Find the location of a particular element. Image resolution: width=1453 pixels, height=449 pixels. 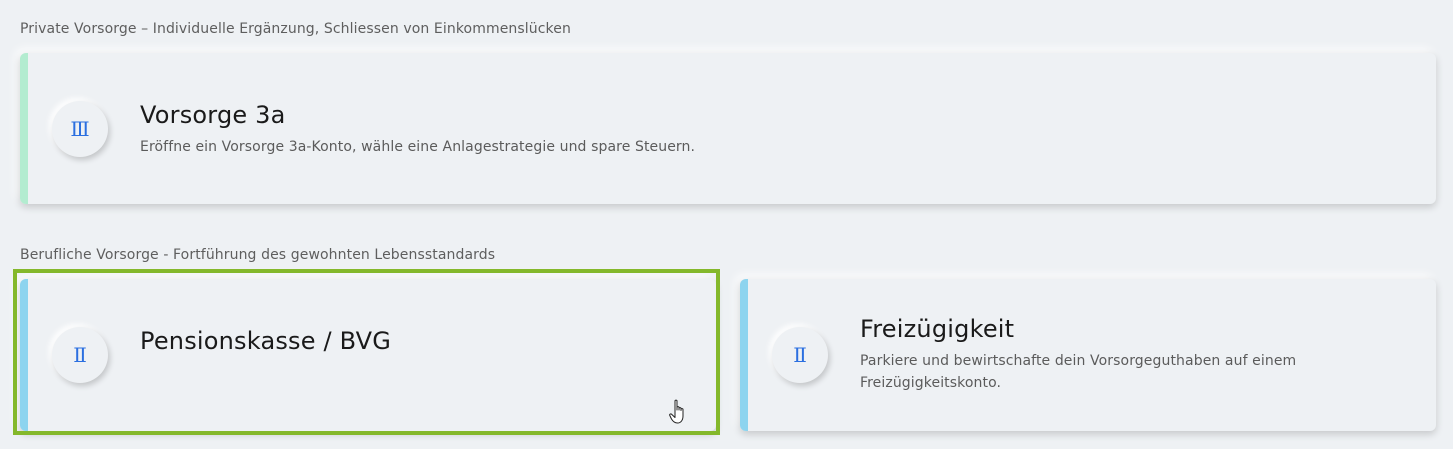

card-title: Freizügigkeit is located at coordinates (937, 329).